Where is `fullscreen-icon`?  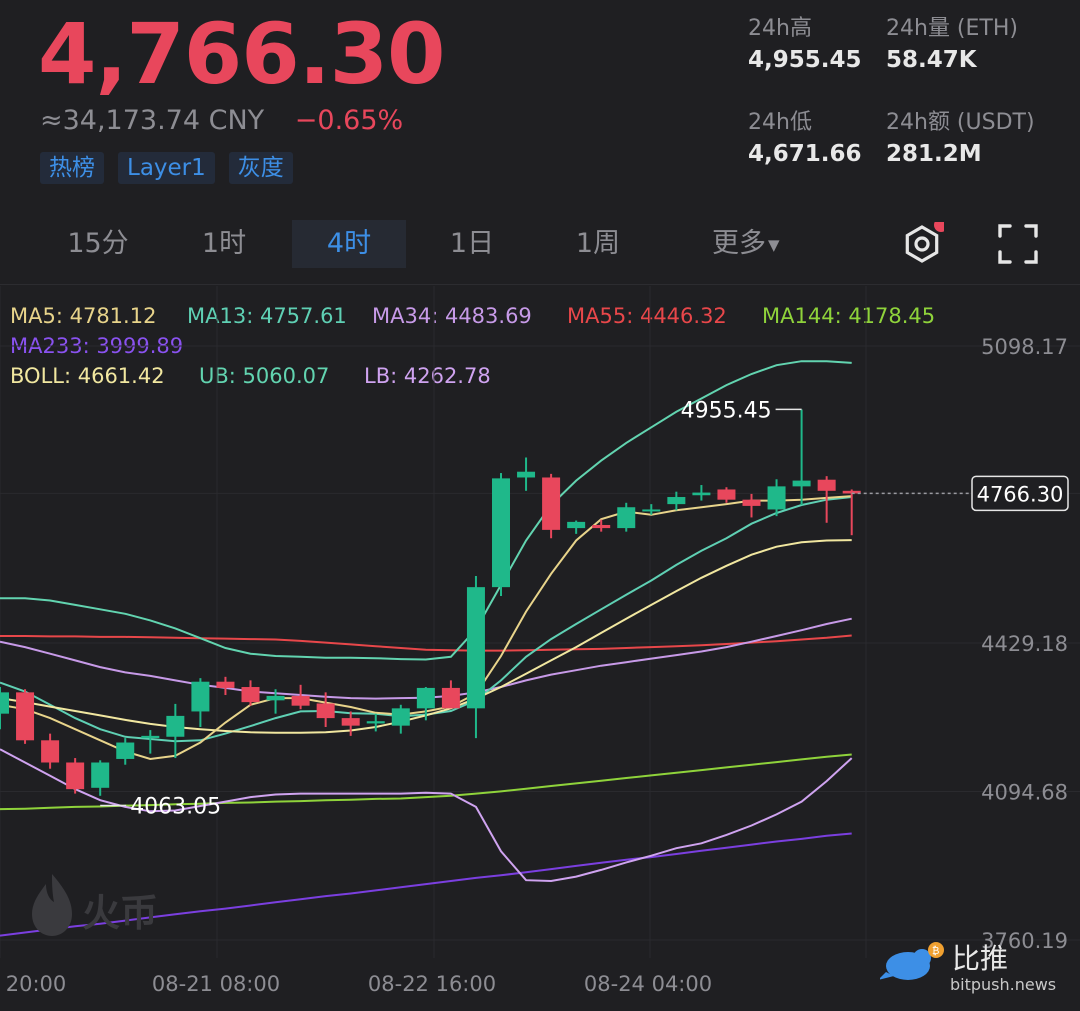
fullscreen-icon is located at coordinates (1018, 244).